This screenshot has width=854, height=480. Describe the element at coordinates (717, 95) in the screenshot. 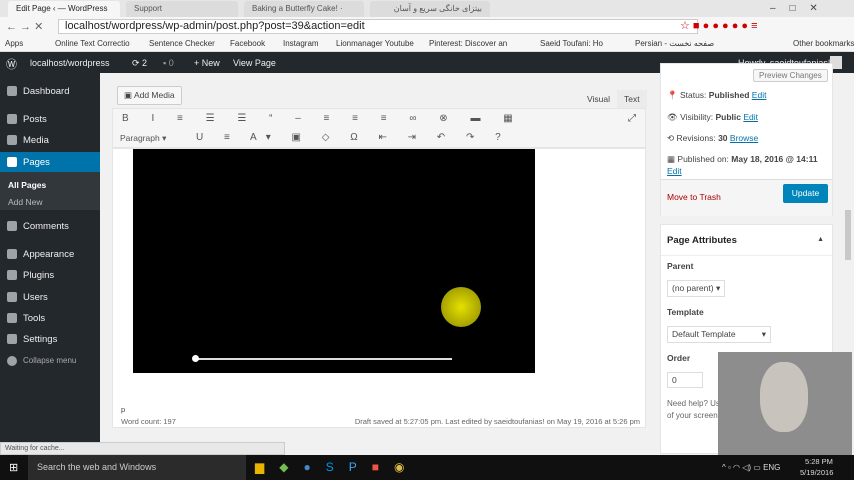

I see `status-row: 📍 Status: Published Edit` at that location.